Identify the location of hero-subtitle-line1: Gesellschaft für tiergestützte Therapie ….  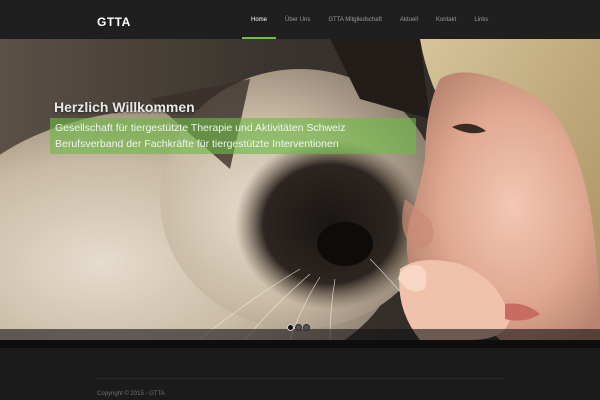
(200, 128).